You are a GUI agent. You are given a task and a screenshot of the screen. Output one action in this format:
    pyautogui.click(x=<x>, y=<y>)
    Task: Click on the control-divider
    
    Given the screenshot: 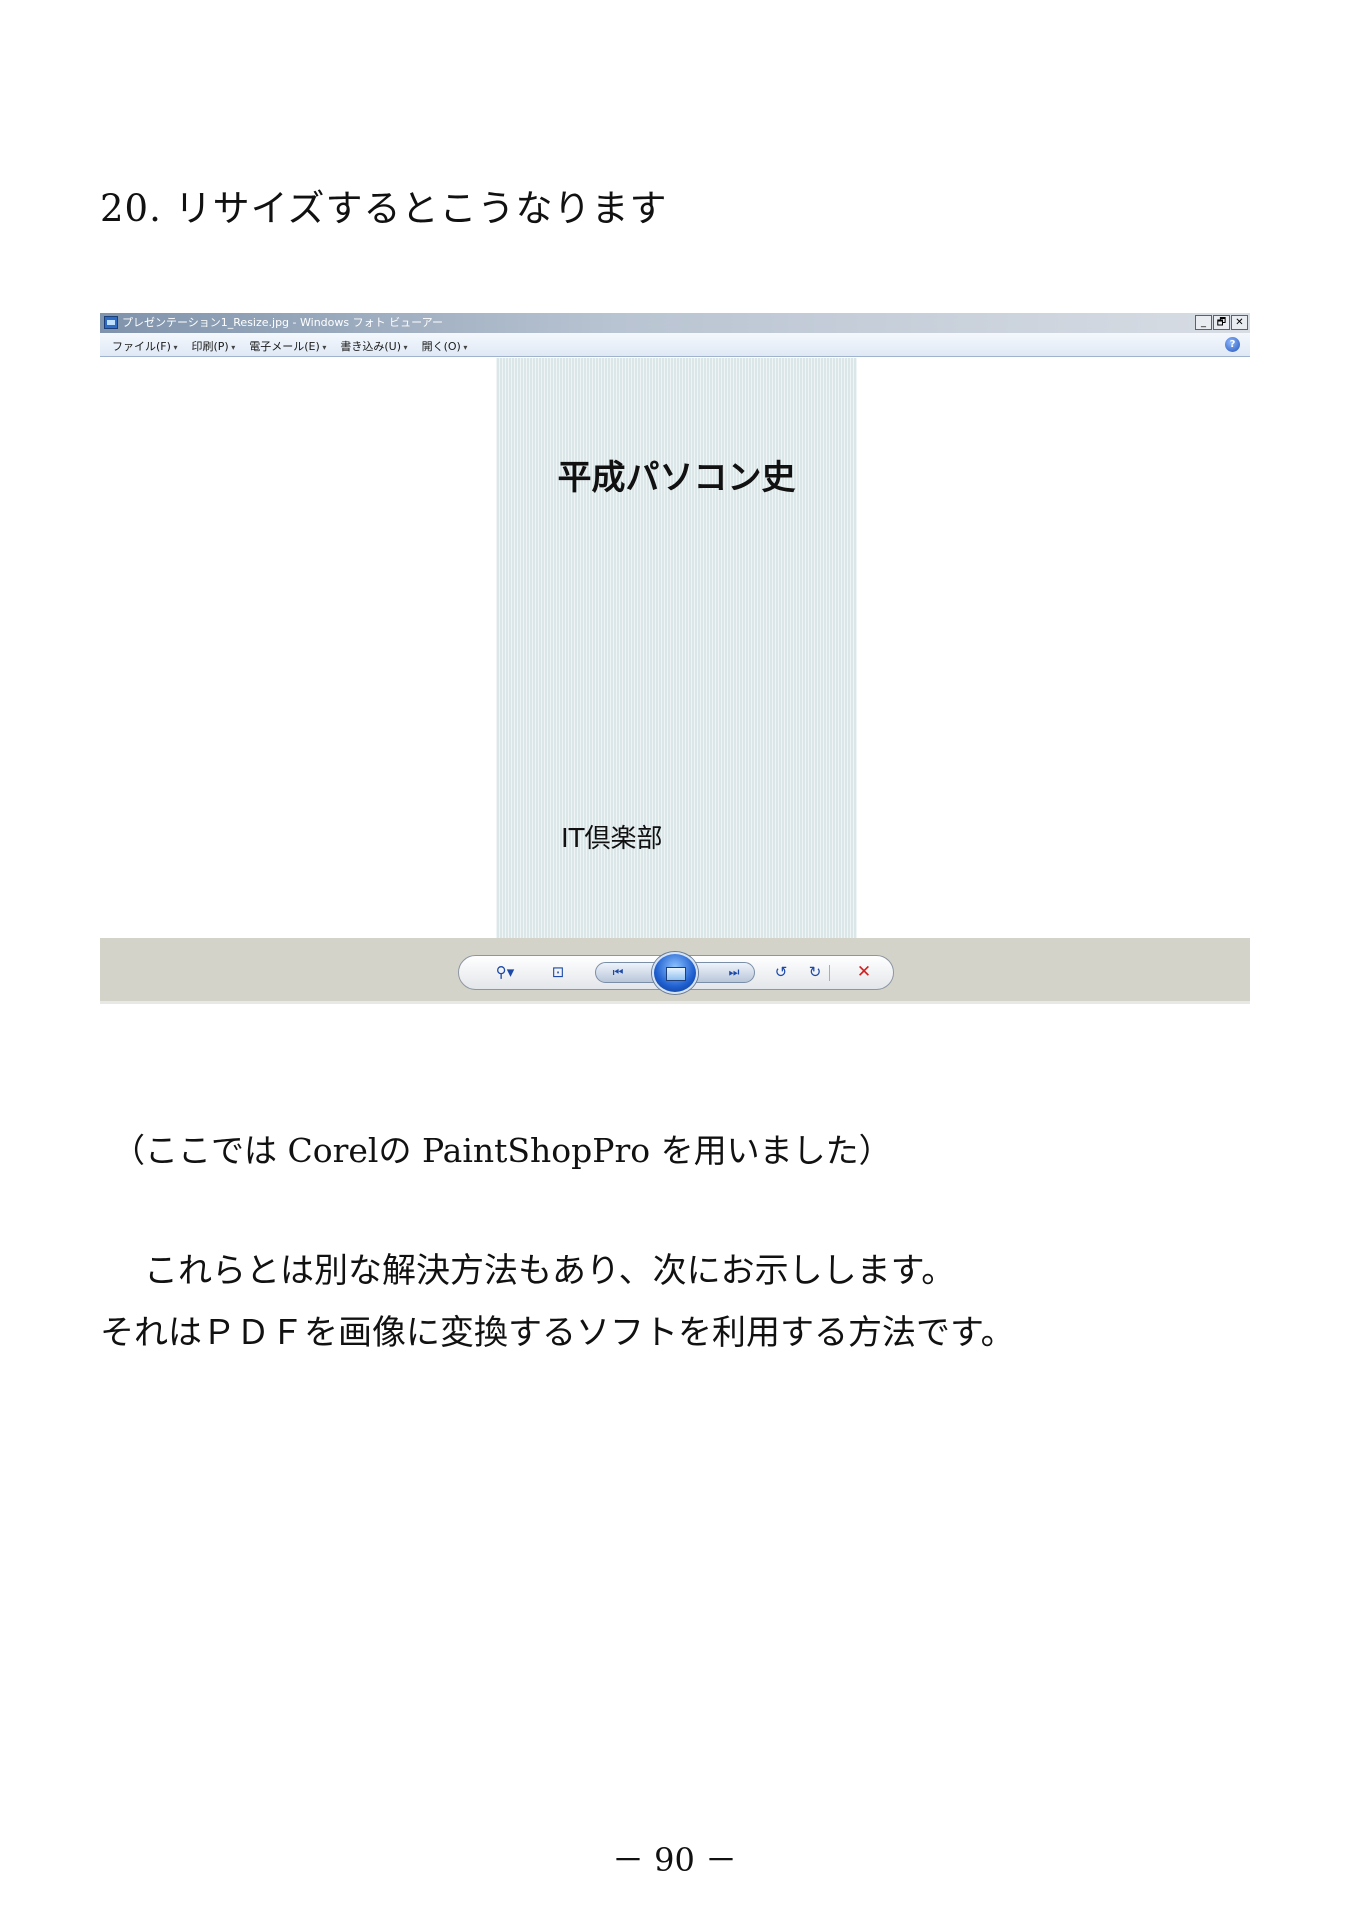 What is the action you would take?
    pyautogui.click(x=829, y=973)
    